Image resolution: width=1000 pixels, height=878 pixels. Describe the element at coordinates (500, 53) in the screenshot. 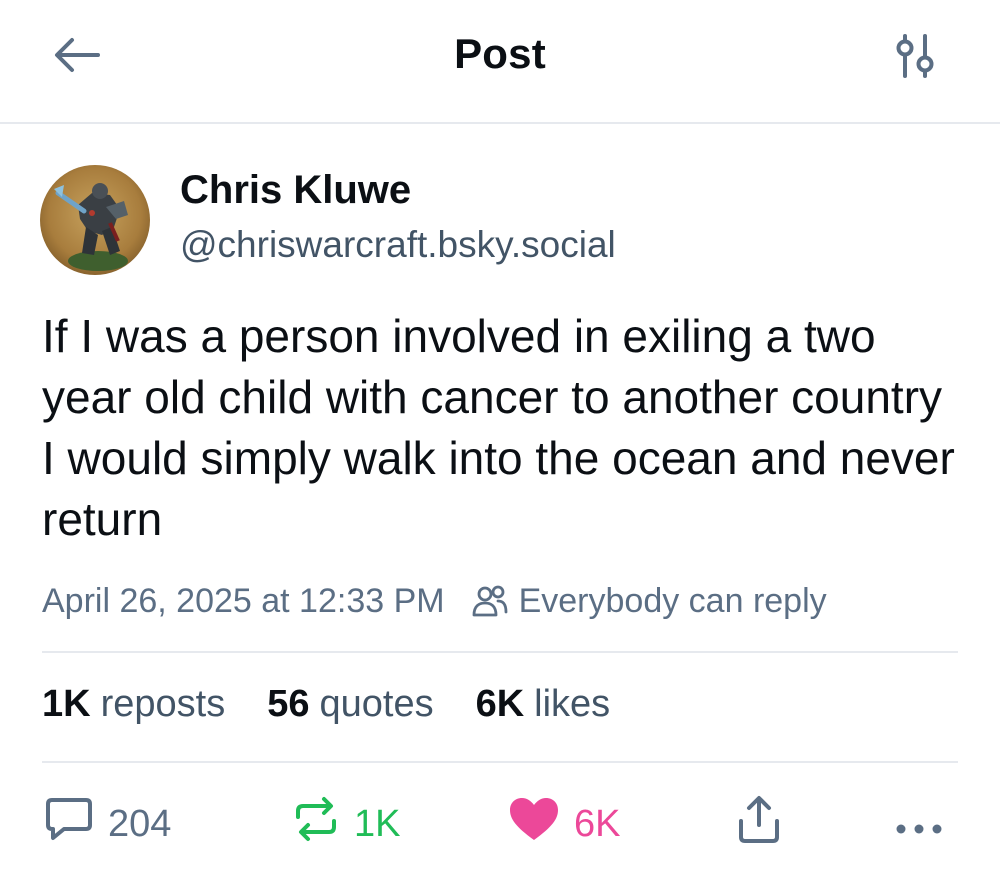

I see `page-title: Post` at that location.